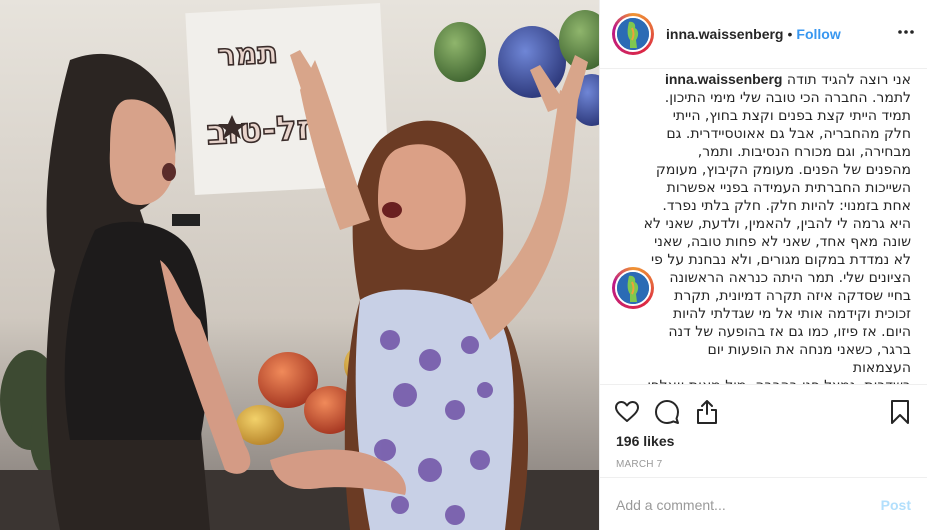 The height and width of the screenshot is (530, 927). Describe the element at coordinates (900, 412) in the screenshot. I see `bookmark-icon` at that location.